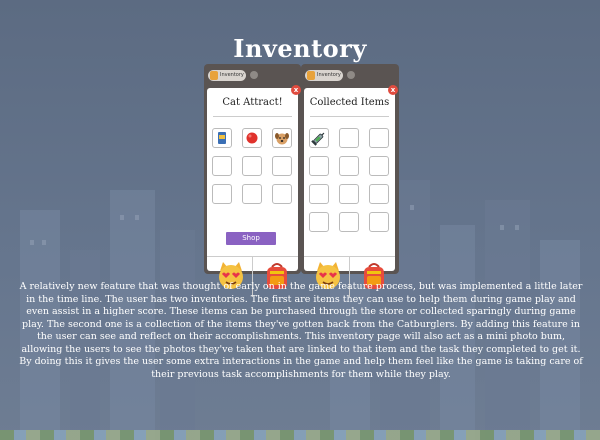 Image resolution: width=600 pixels, height=440 pixels. I want to click on ground-strip, so click(300, 435).